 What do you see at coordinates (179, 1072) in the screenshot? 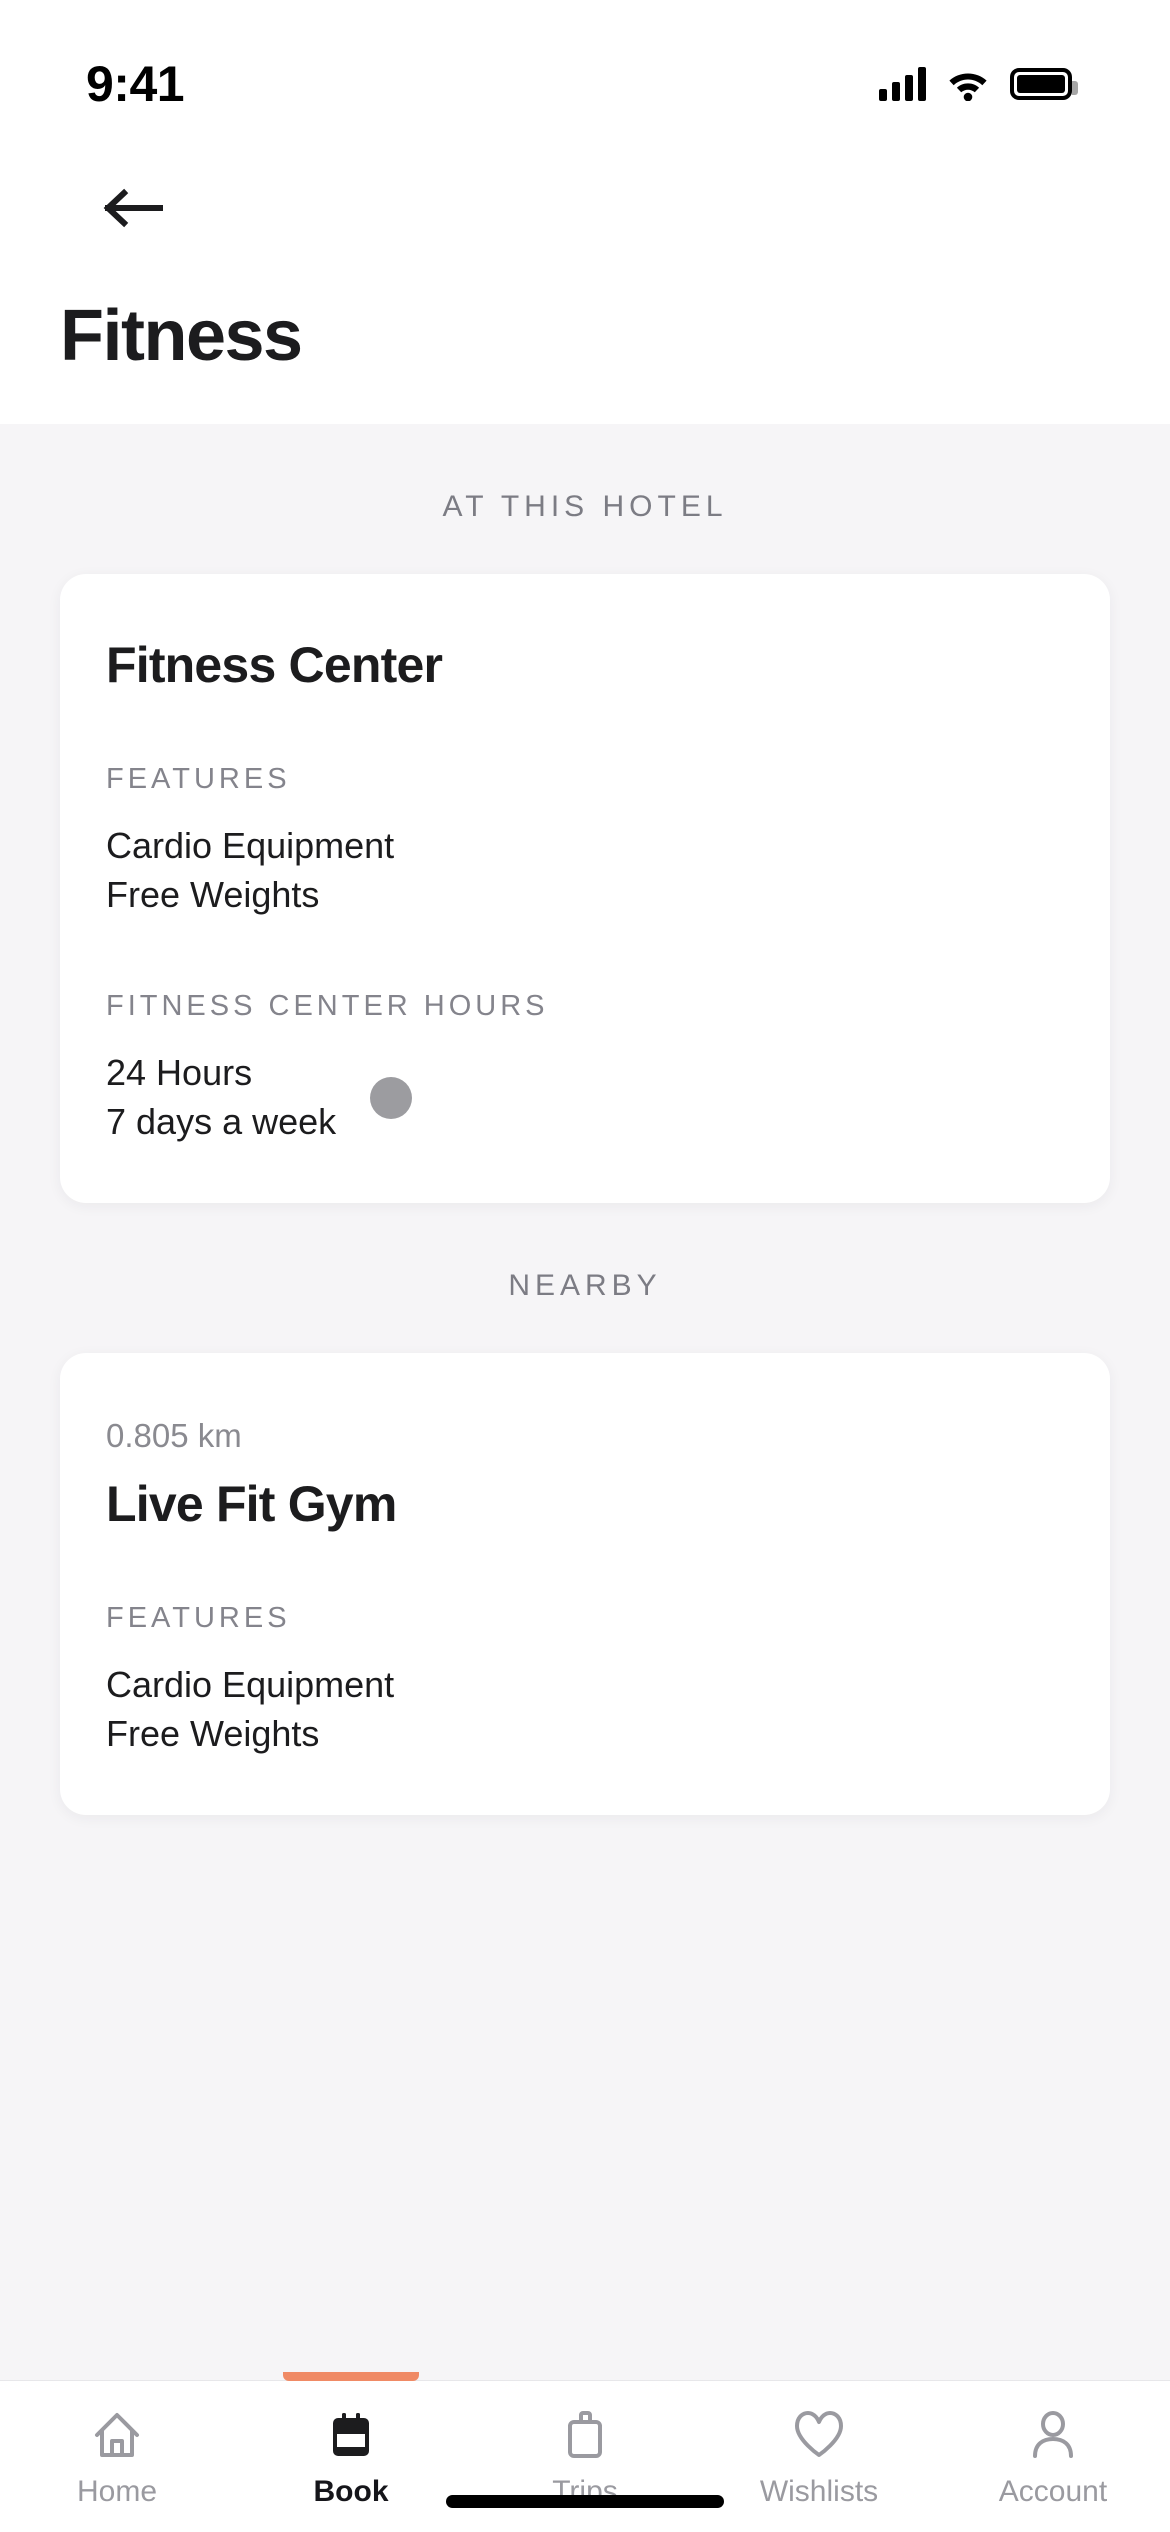
I see `list-item: 24 Hours` at bounding box center [179, 1072].